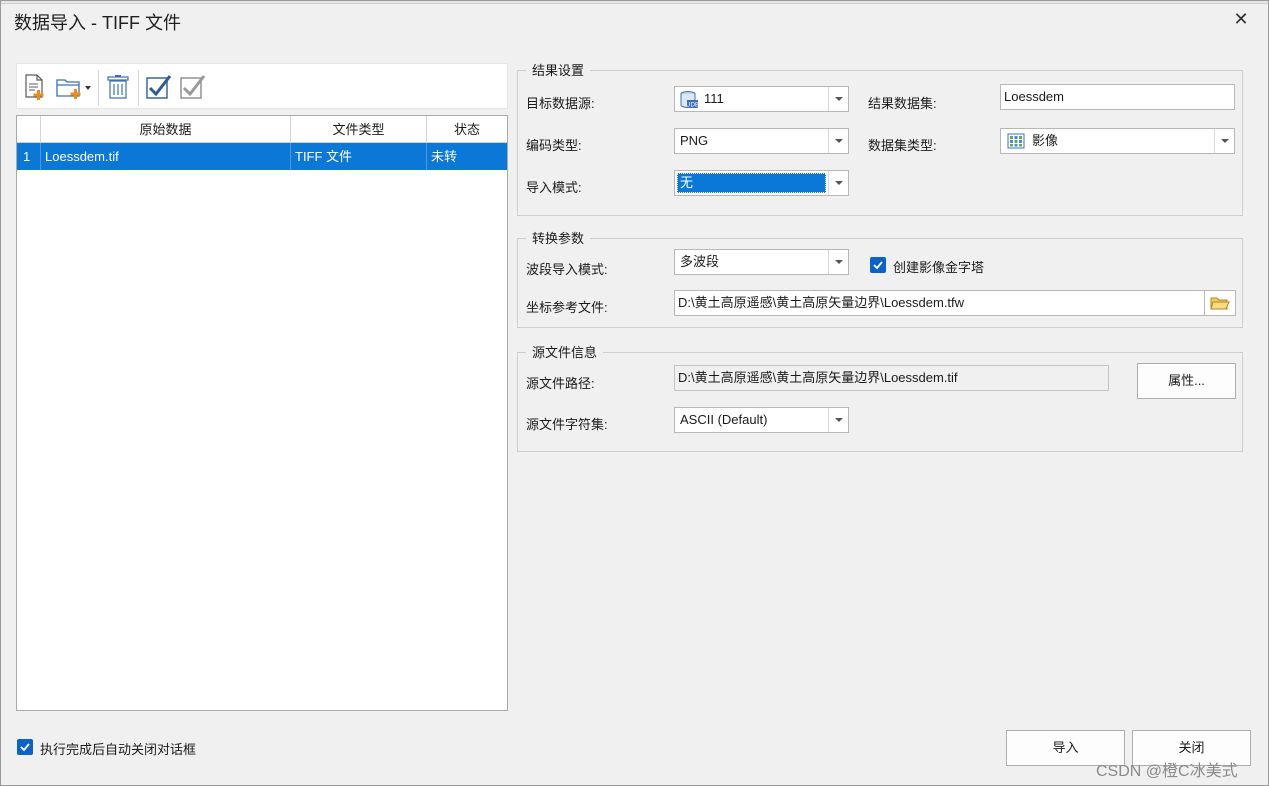  I want to click on result-dataset-value: Loessdem, so click(1034, 96).